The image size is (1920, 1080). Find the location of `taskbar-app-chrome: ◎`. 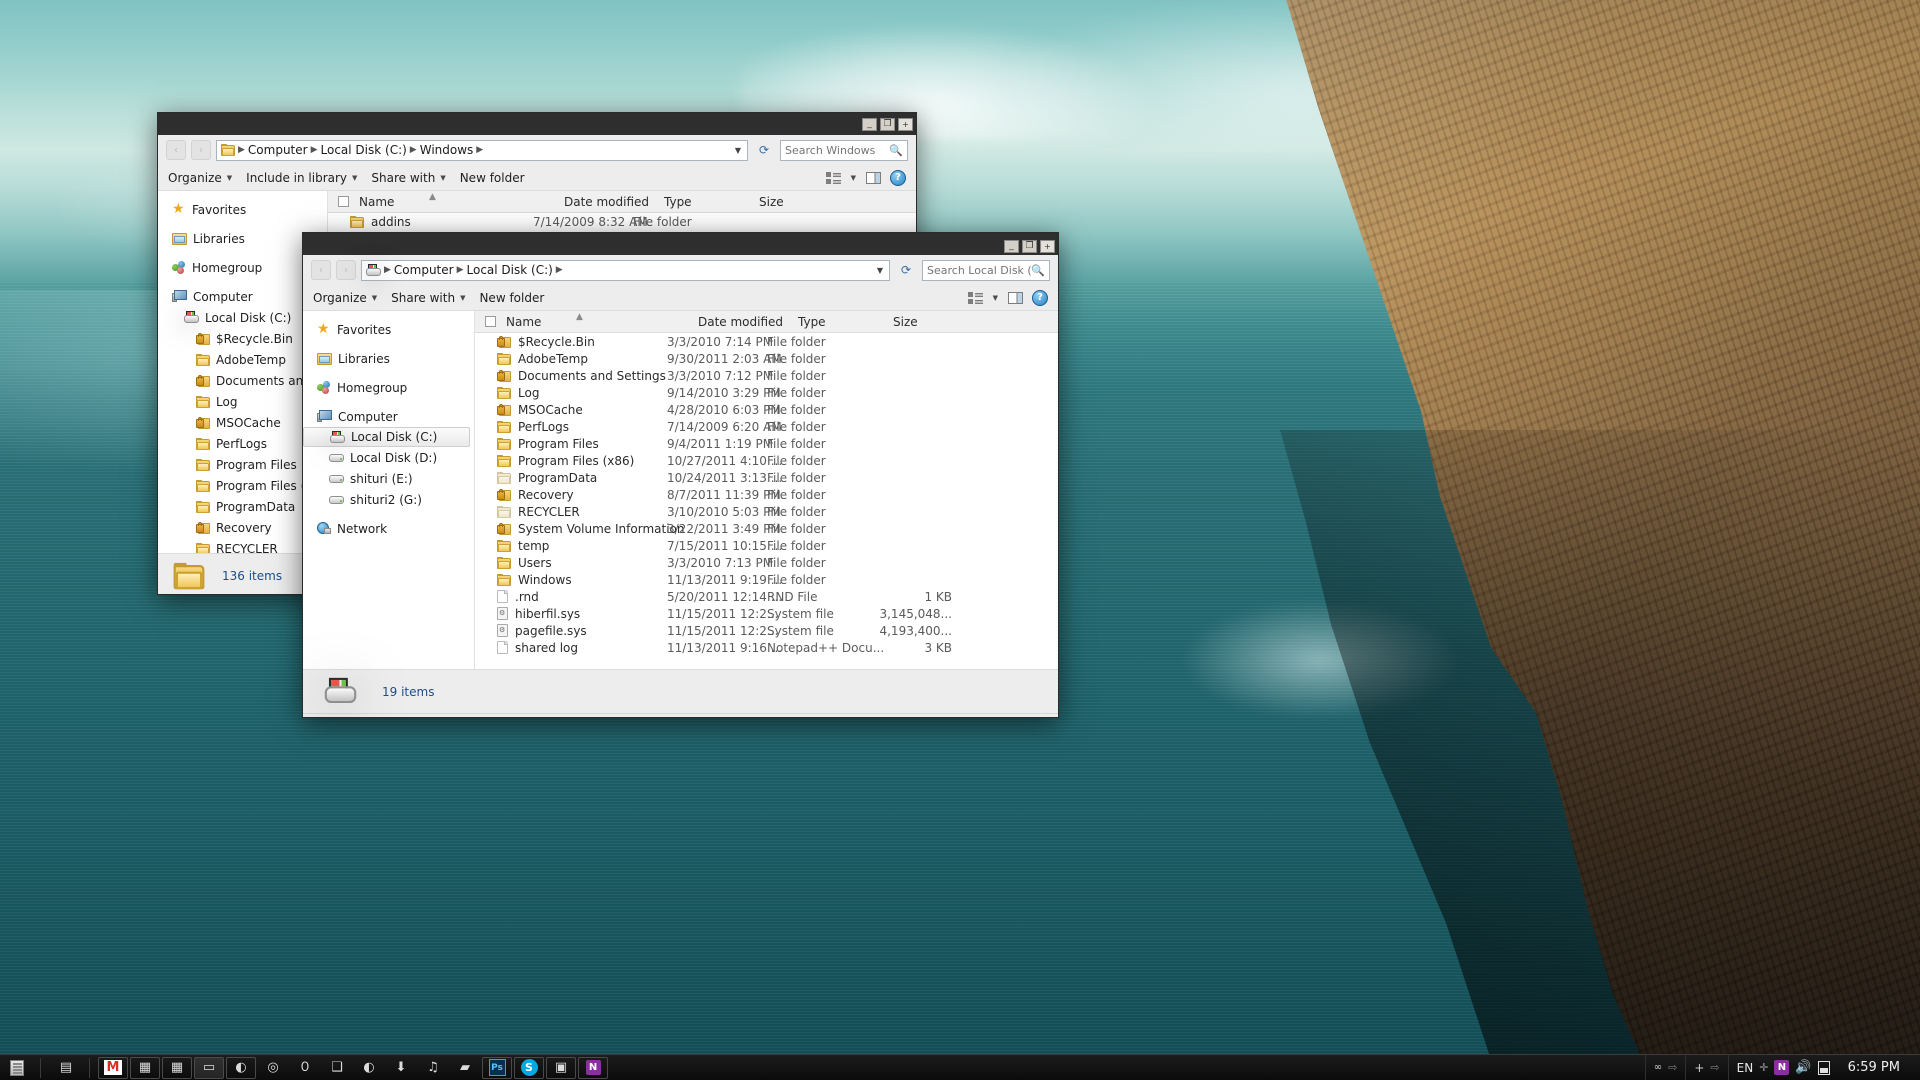

taskbar-app-chrome: ◎ is located at coordinates (273, 1068).